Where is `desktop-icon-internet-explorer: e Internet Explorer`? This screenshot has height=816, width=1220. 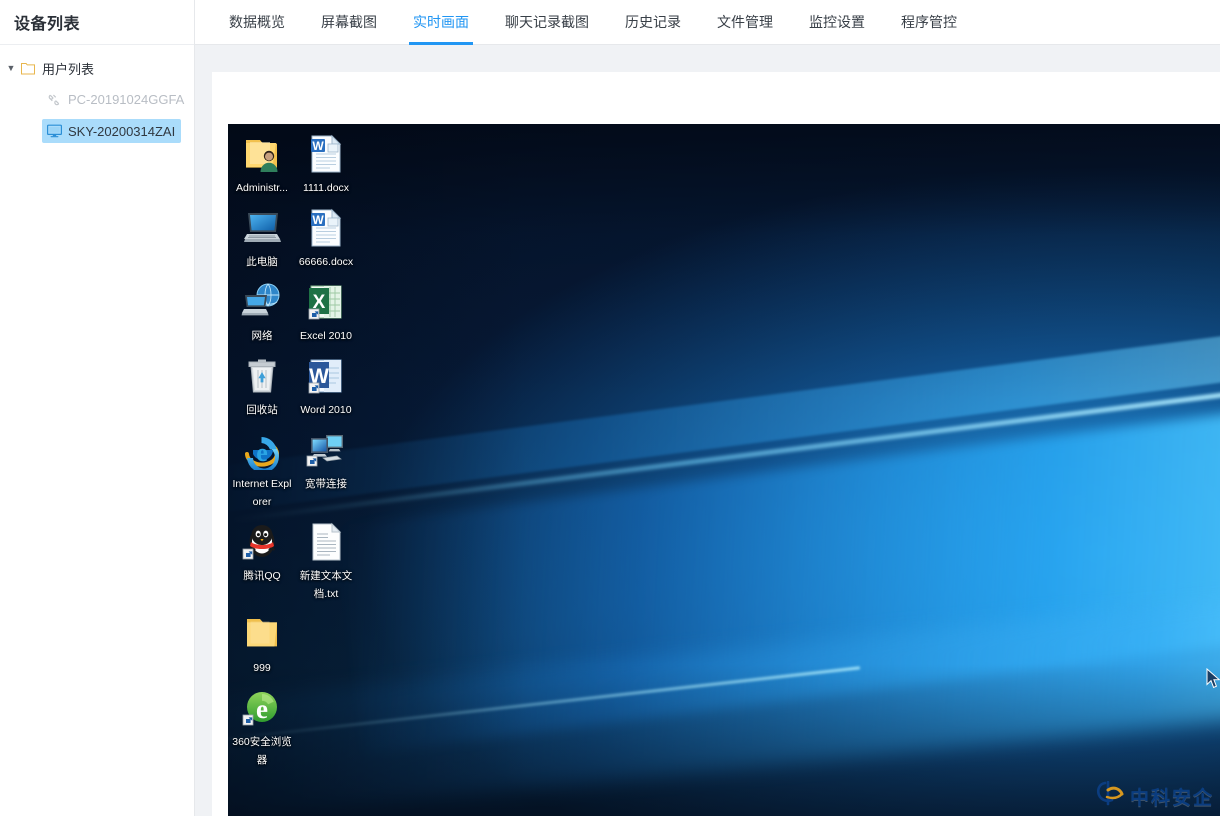 desktop-icon-internet-explorer: e Internet Explorer is located at coordinates (262, 468).